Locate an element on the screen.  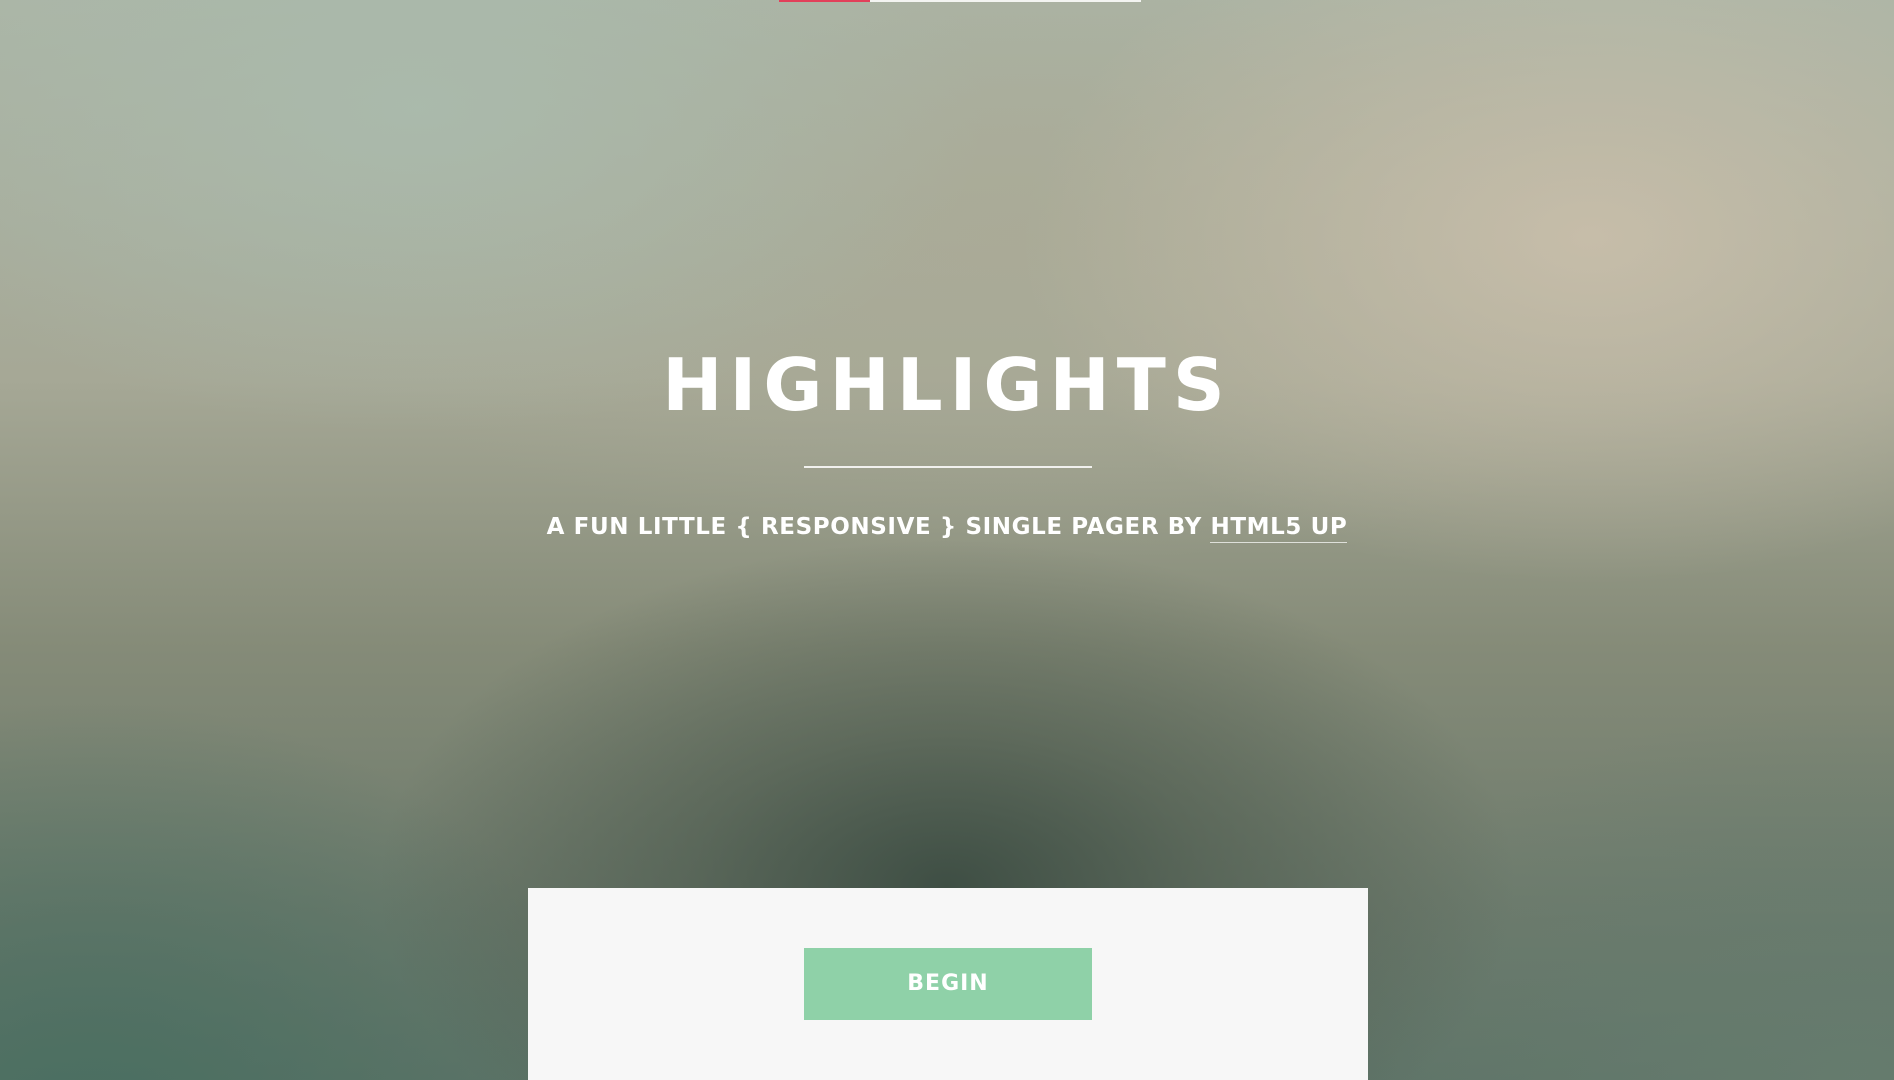
page-title: HIGHLIGHTS is located at coordinates (947, 385).